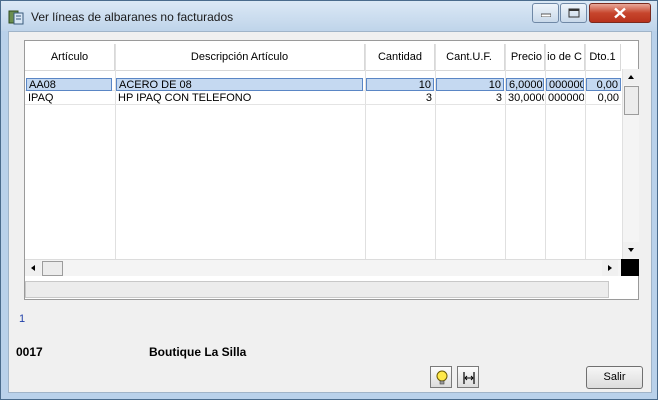 This screenshot has height=400, width=658. I want to click on horizontal-scrollbar, so click(323, 267).